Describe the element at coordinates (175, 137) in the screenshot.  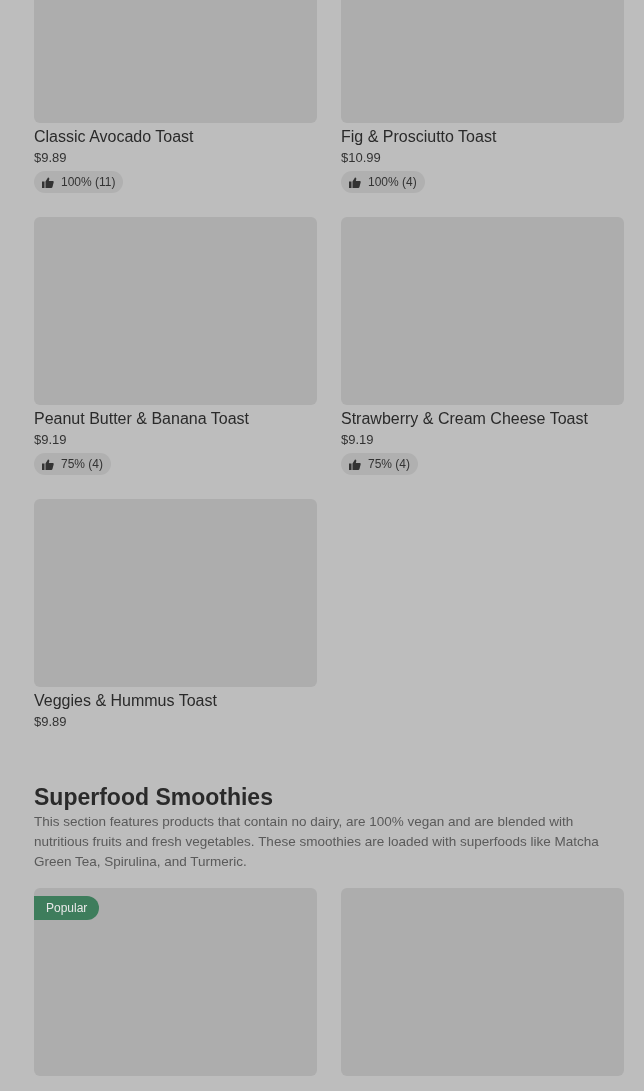
I see `product-name: Classic Avocado Toast` at that location.